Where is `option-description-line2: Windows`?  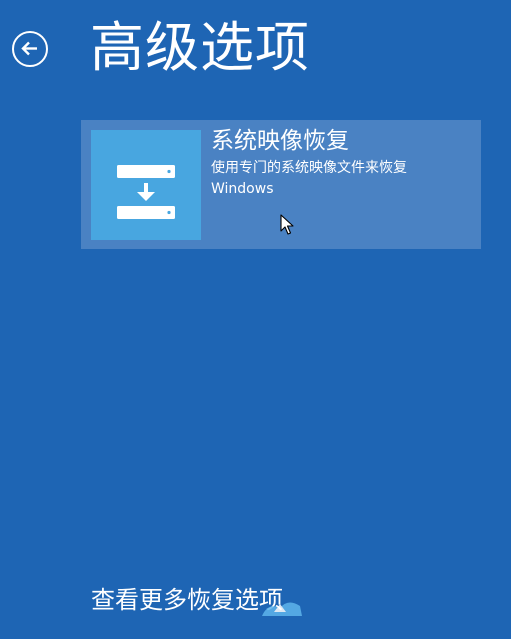
option-description-line2: Windows is located at coordinates (242, 189).